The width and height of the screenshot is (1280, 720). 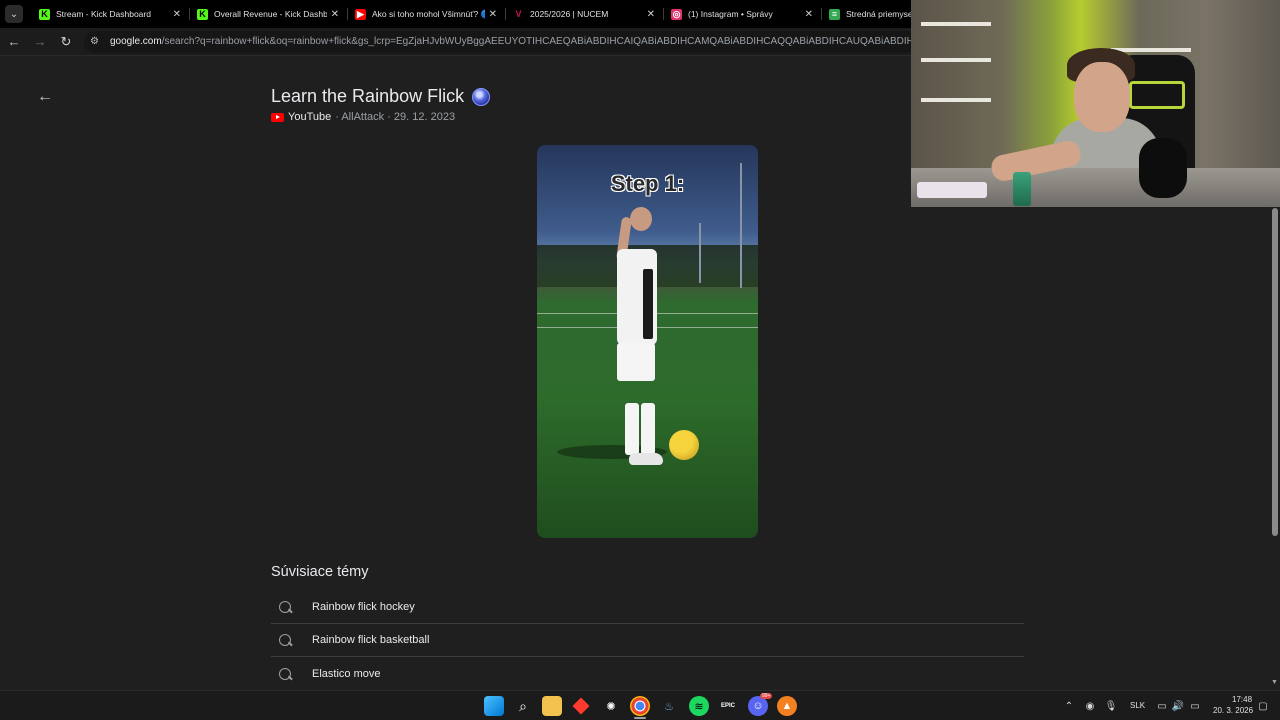 I want to click on tab-kick-revenue: K Overall Revenue - Kick Dashbo ✕, so click(x=268, y=14).